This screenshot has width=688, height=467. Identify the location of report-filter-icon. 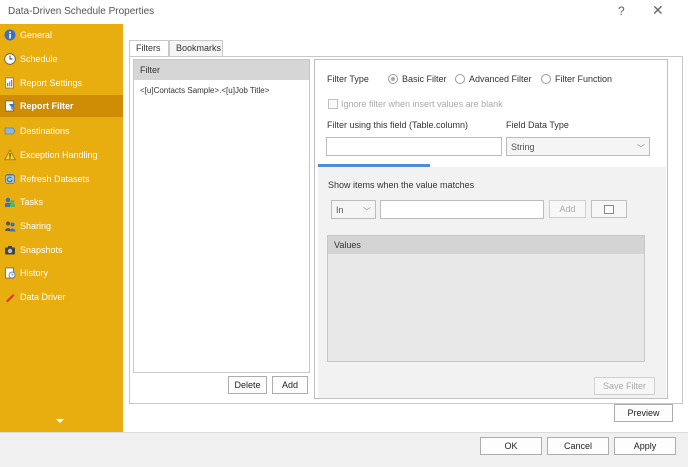
(10, 106).